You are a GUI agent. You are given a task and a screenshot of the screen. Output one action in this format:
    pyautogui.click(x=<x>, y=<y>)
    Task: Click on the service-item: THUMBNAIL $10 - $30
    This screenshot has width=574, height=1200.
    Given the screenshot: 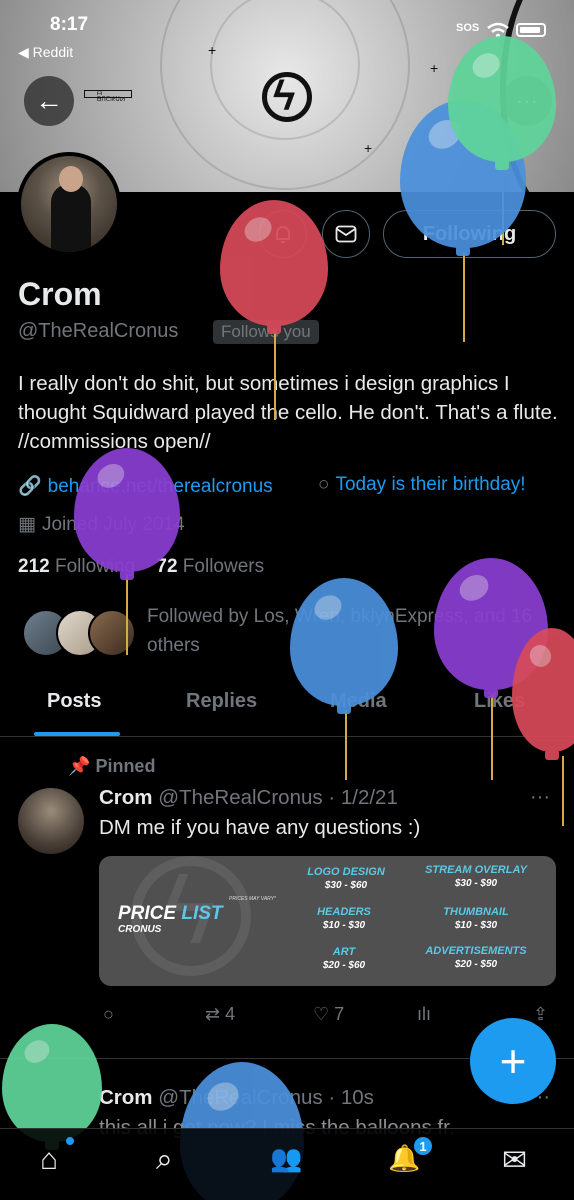 What is the action you would take?
    pyautogui.click(x=476, y=918)
    